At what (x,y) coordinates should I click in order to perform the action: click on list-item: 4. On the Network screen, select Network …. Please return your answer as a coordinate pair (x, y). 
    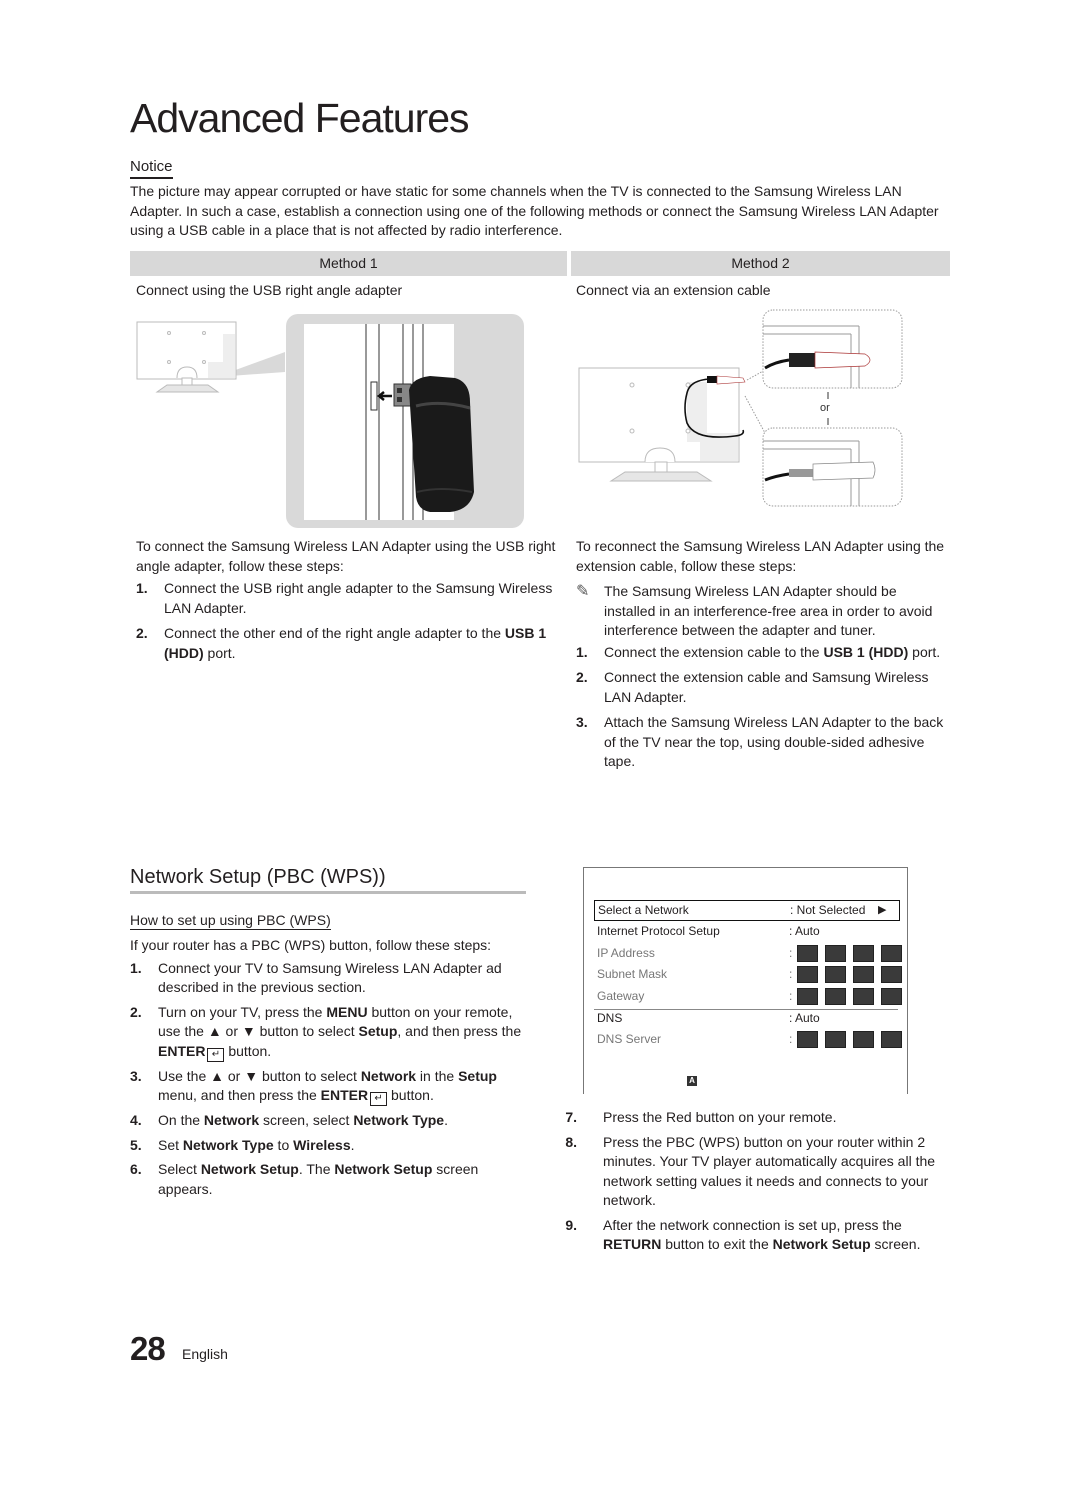
    Looking at the image, I should click on (289, 1120).